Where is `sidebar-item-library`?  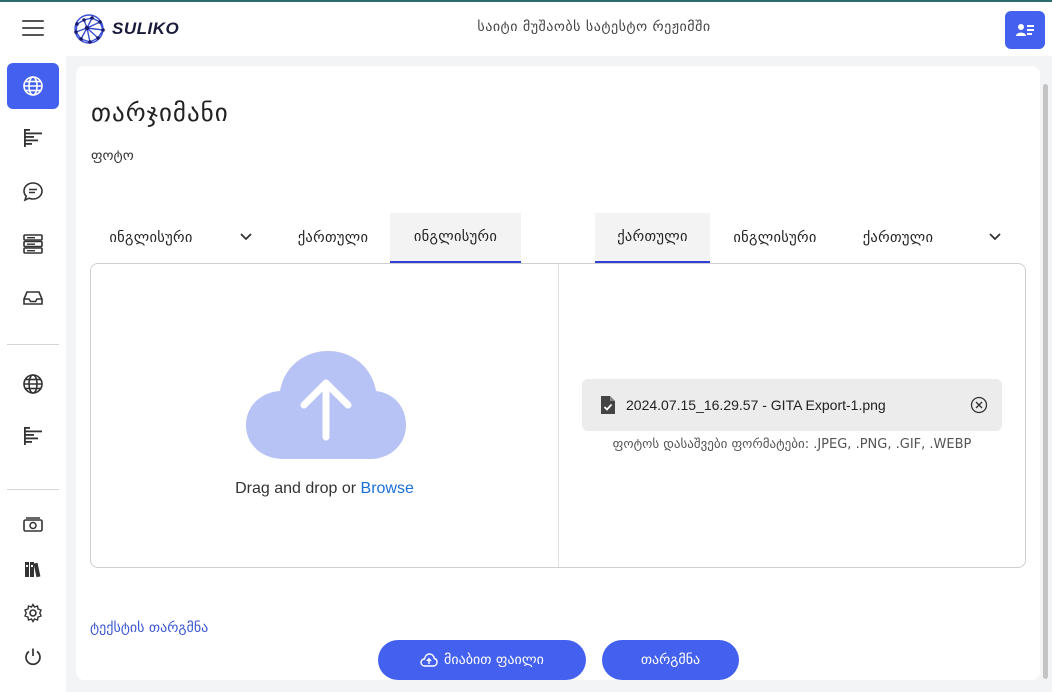
sidebar-item-library is located at coordinates (33, 569).